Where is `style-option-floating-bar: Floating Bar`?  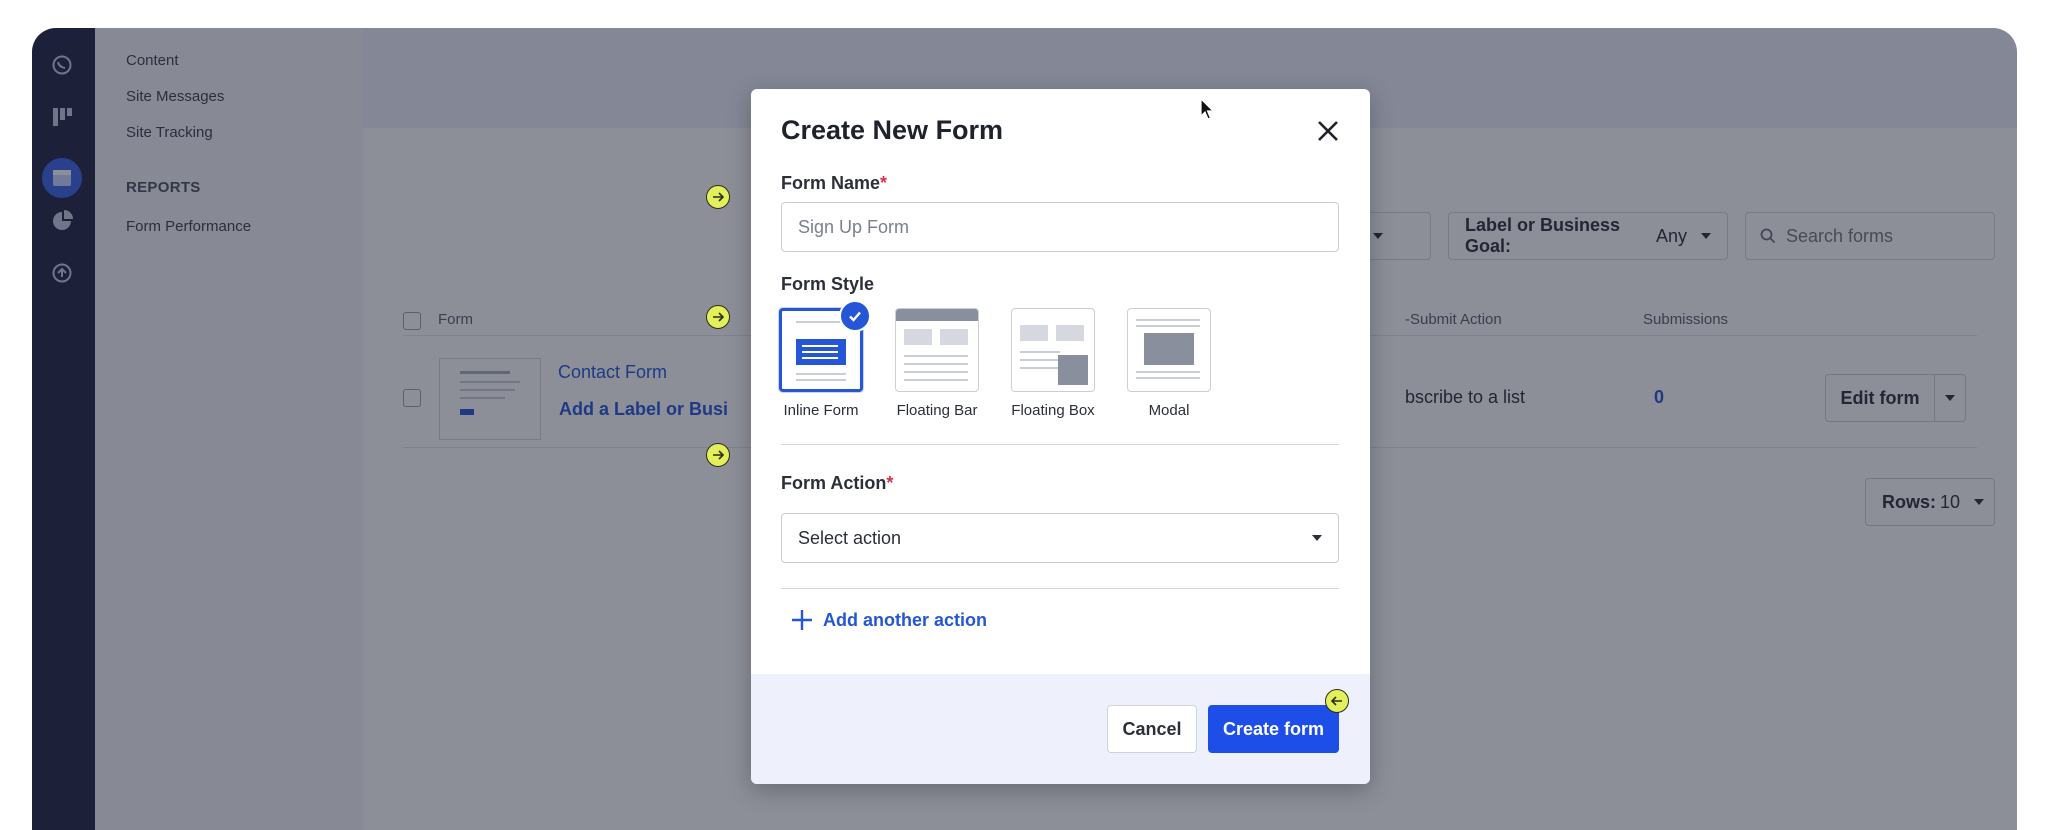
style-option-floating-bar: Floating Bar is located at coordinates (937, 363).